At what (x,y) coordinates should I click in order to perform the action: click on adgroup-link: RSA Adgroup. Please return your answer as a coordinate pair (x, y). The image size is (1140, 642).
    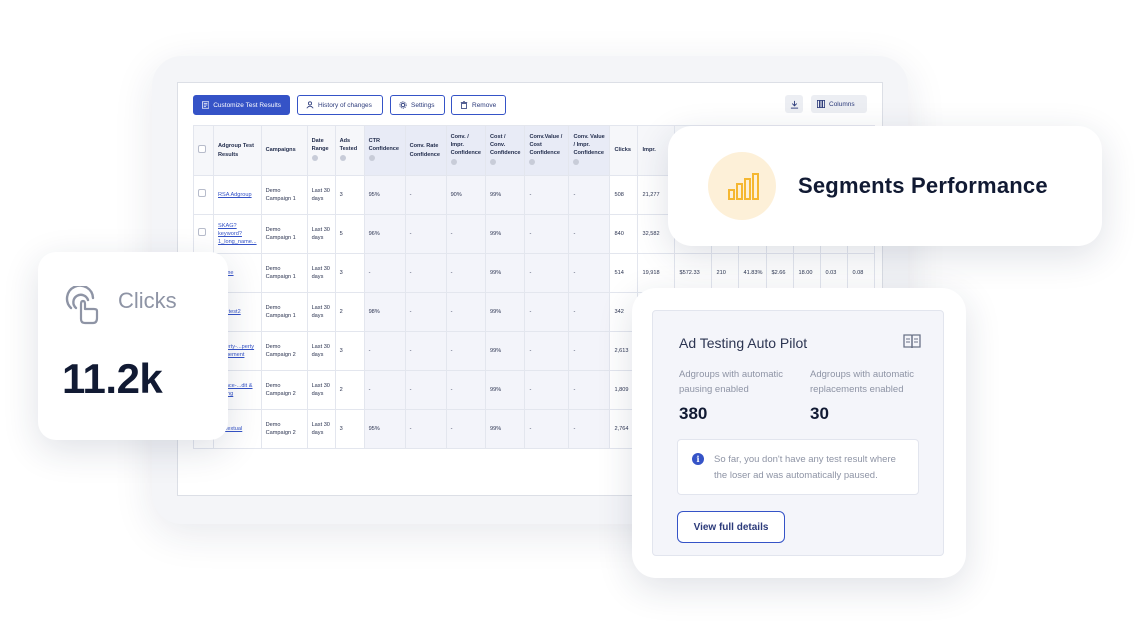
    Looking at the image, I should click on (237, 195).